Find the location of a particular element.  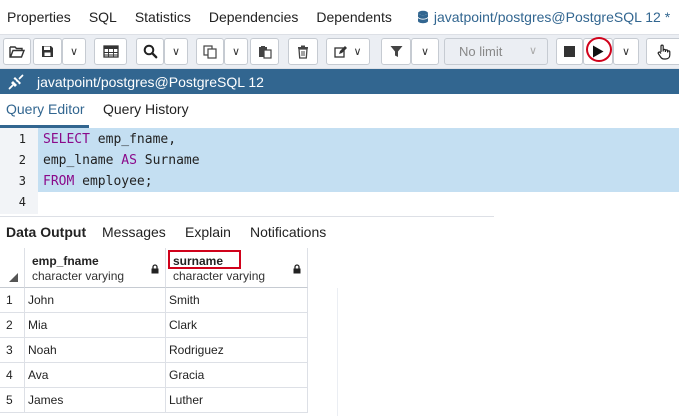

stop-button is located at coordinates (569, 51).